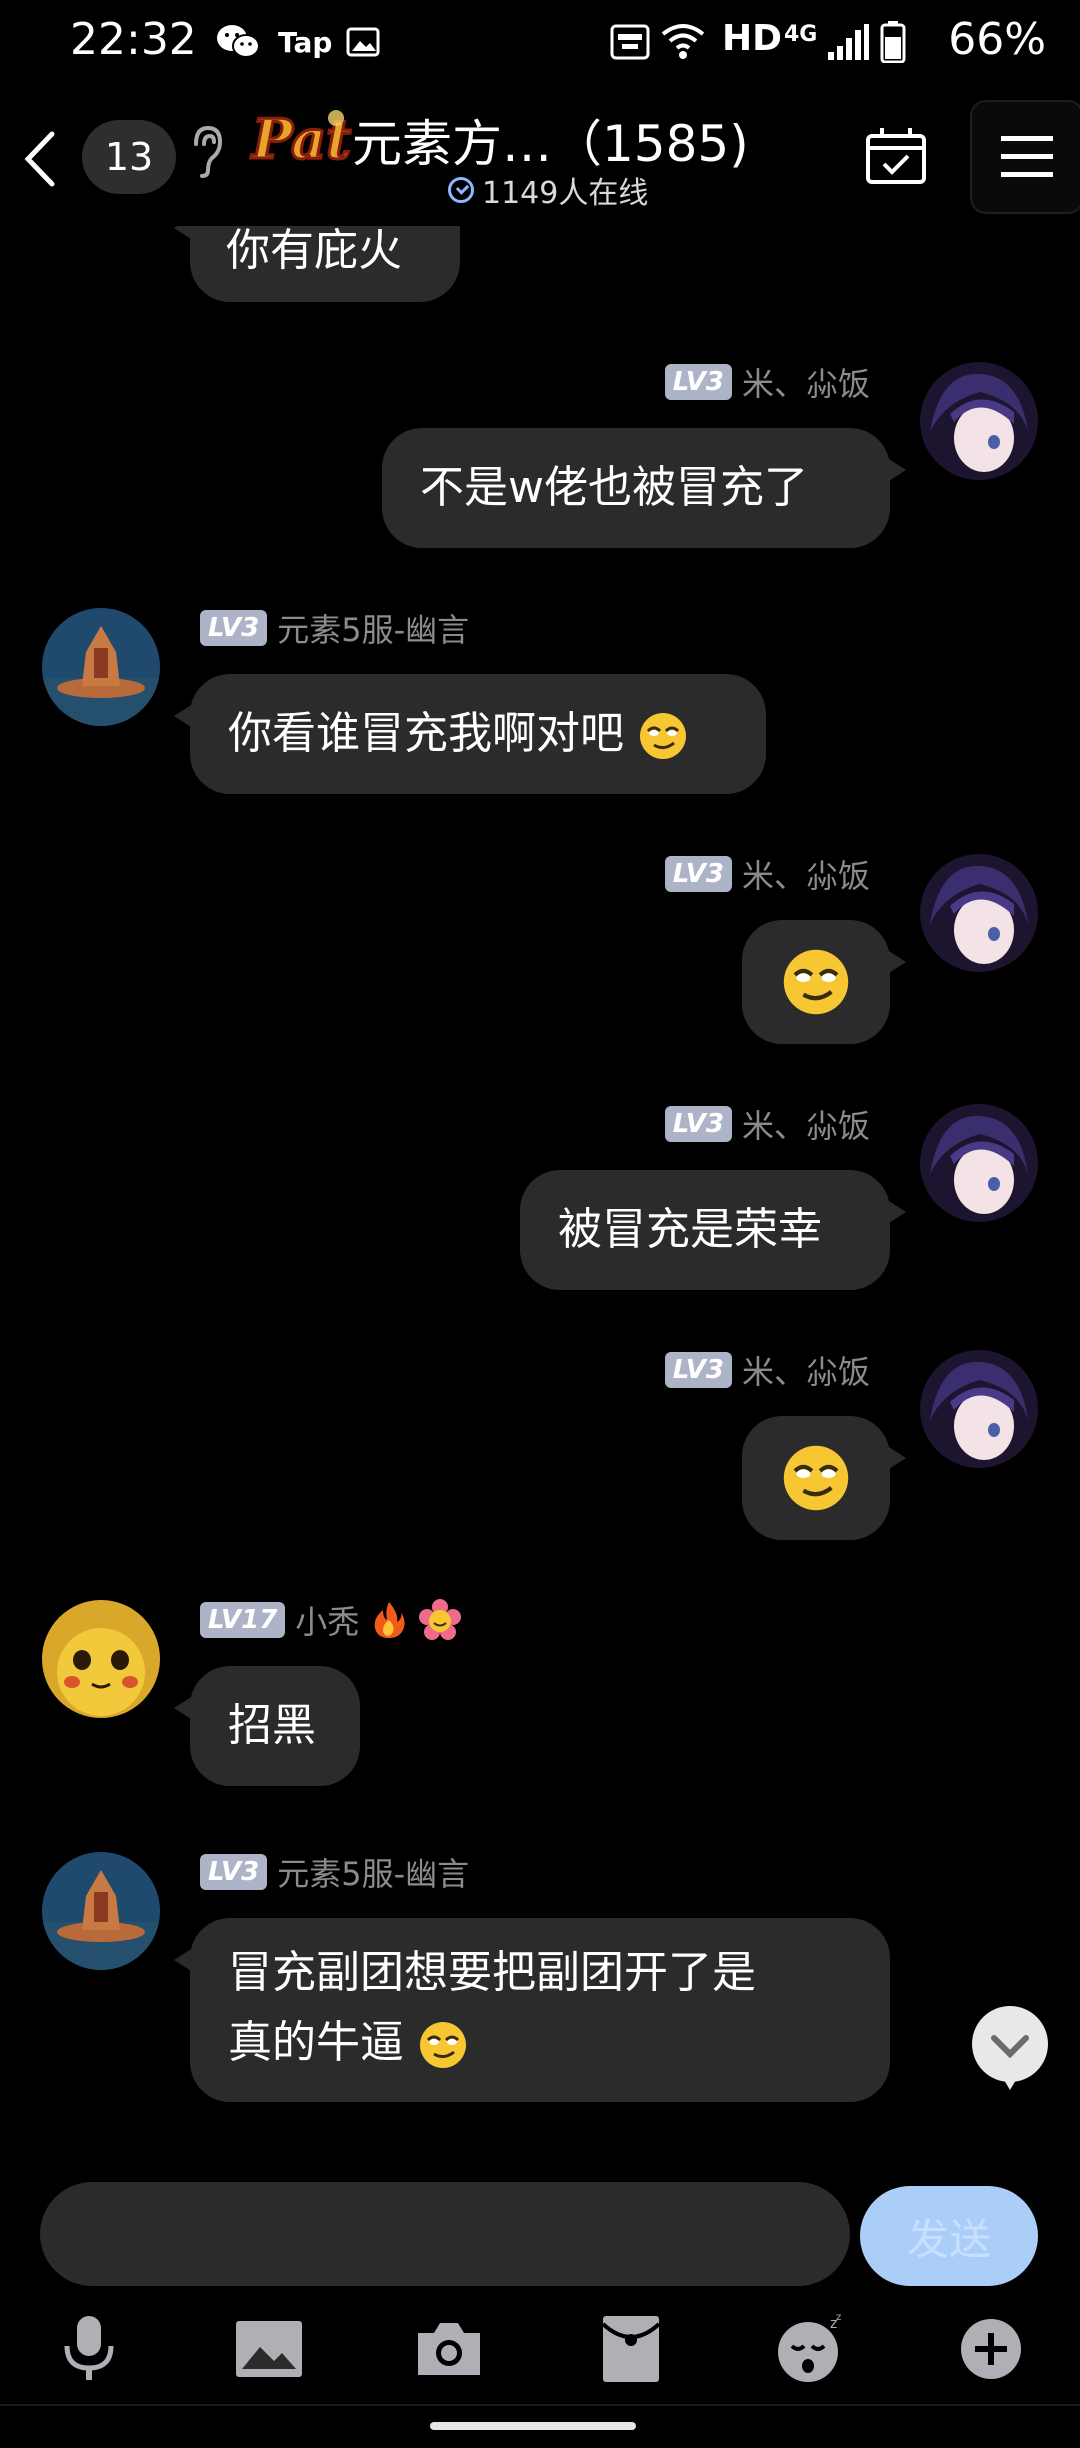 The height and width of the screenshot is (2448, 1080). I want to click on sender-name: 小秃, so click(327, 1622).